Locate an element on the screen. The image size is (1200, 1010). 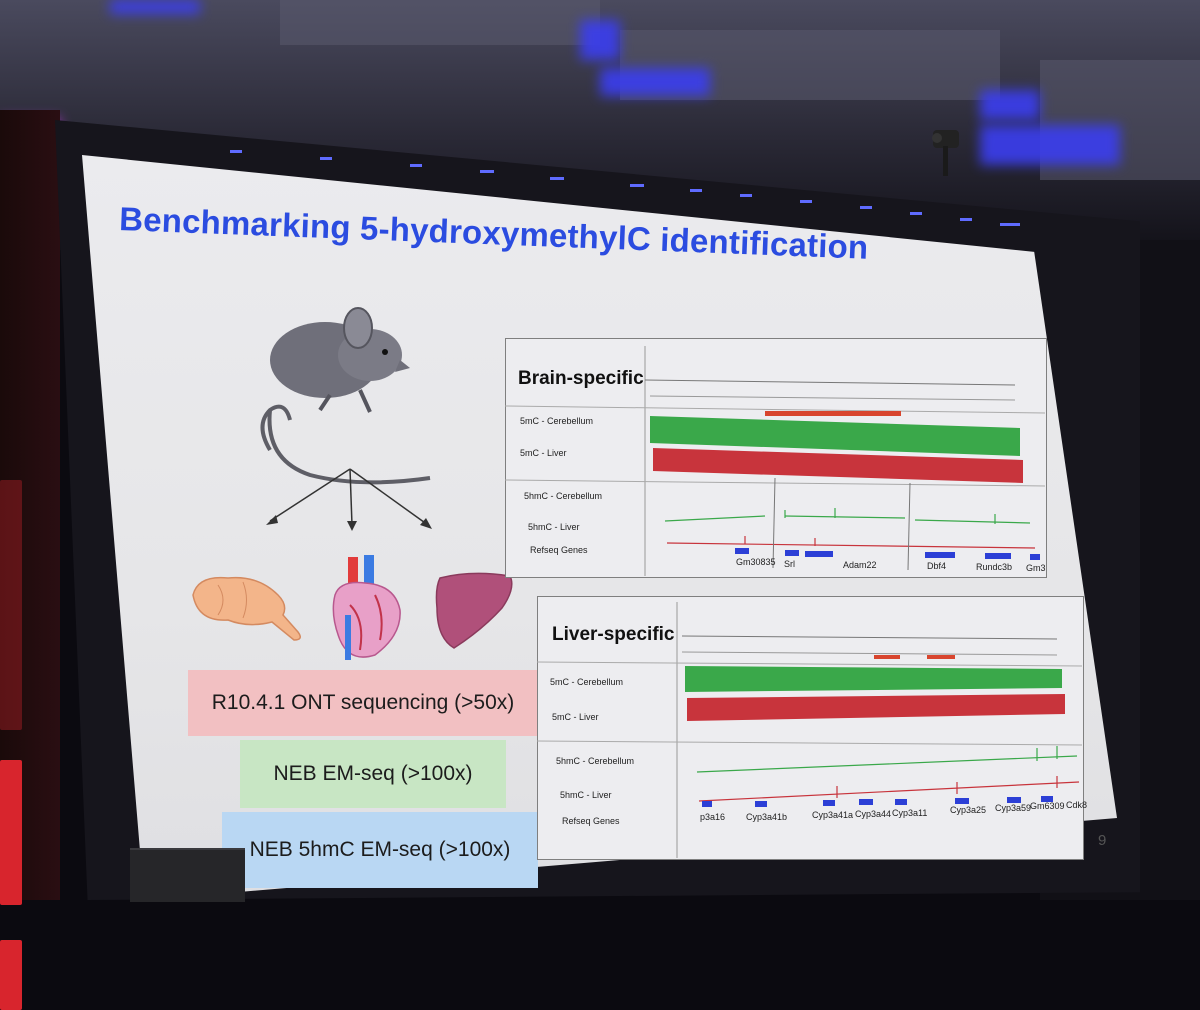
mouse-illustration is located at coordinates (345, 396).